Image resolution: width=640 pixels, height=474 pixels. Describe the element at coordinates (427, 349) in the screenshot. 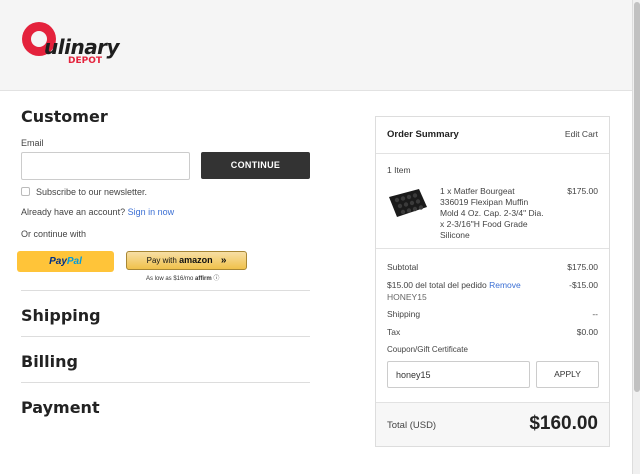

I see `coupon-link: Coupon/Gift Certificate` at that location.